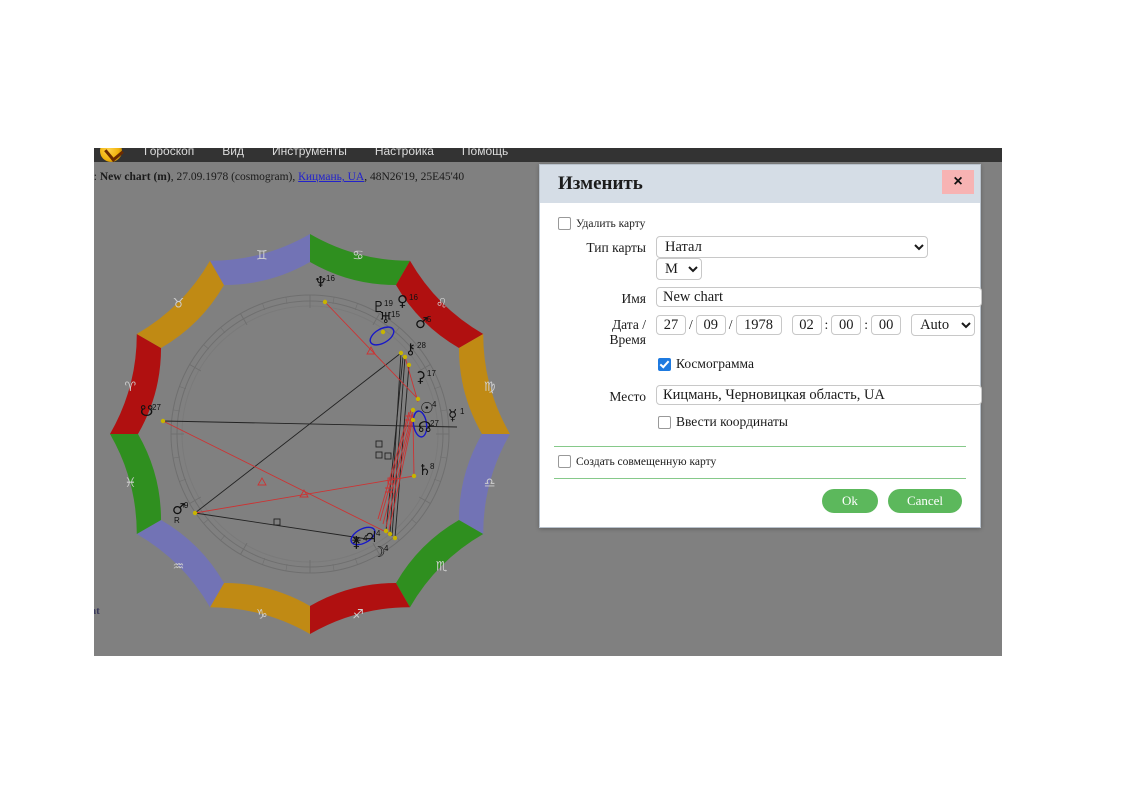 Image resolution: width=1122 pixels, height=793 pixels. What do you see at coordinates (330, 278) in the screenshot?
I see `planet-degree: 16` at bounding box center [330, 278].